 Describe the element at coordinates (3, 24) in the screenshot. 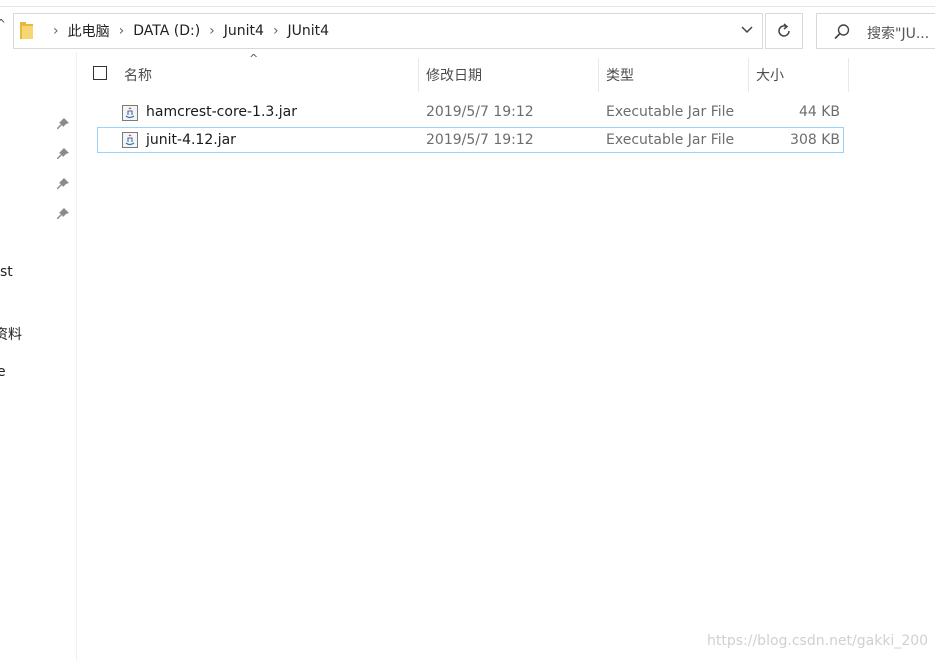

I see `up-arrow-icon: ^` at that location.